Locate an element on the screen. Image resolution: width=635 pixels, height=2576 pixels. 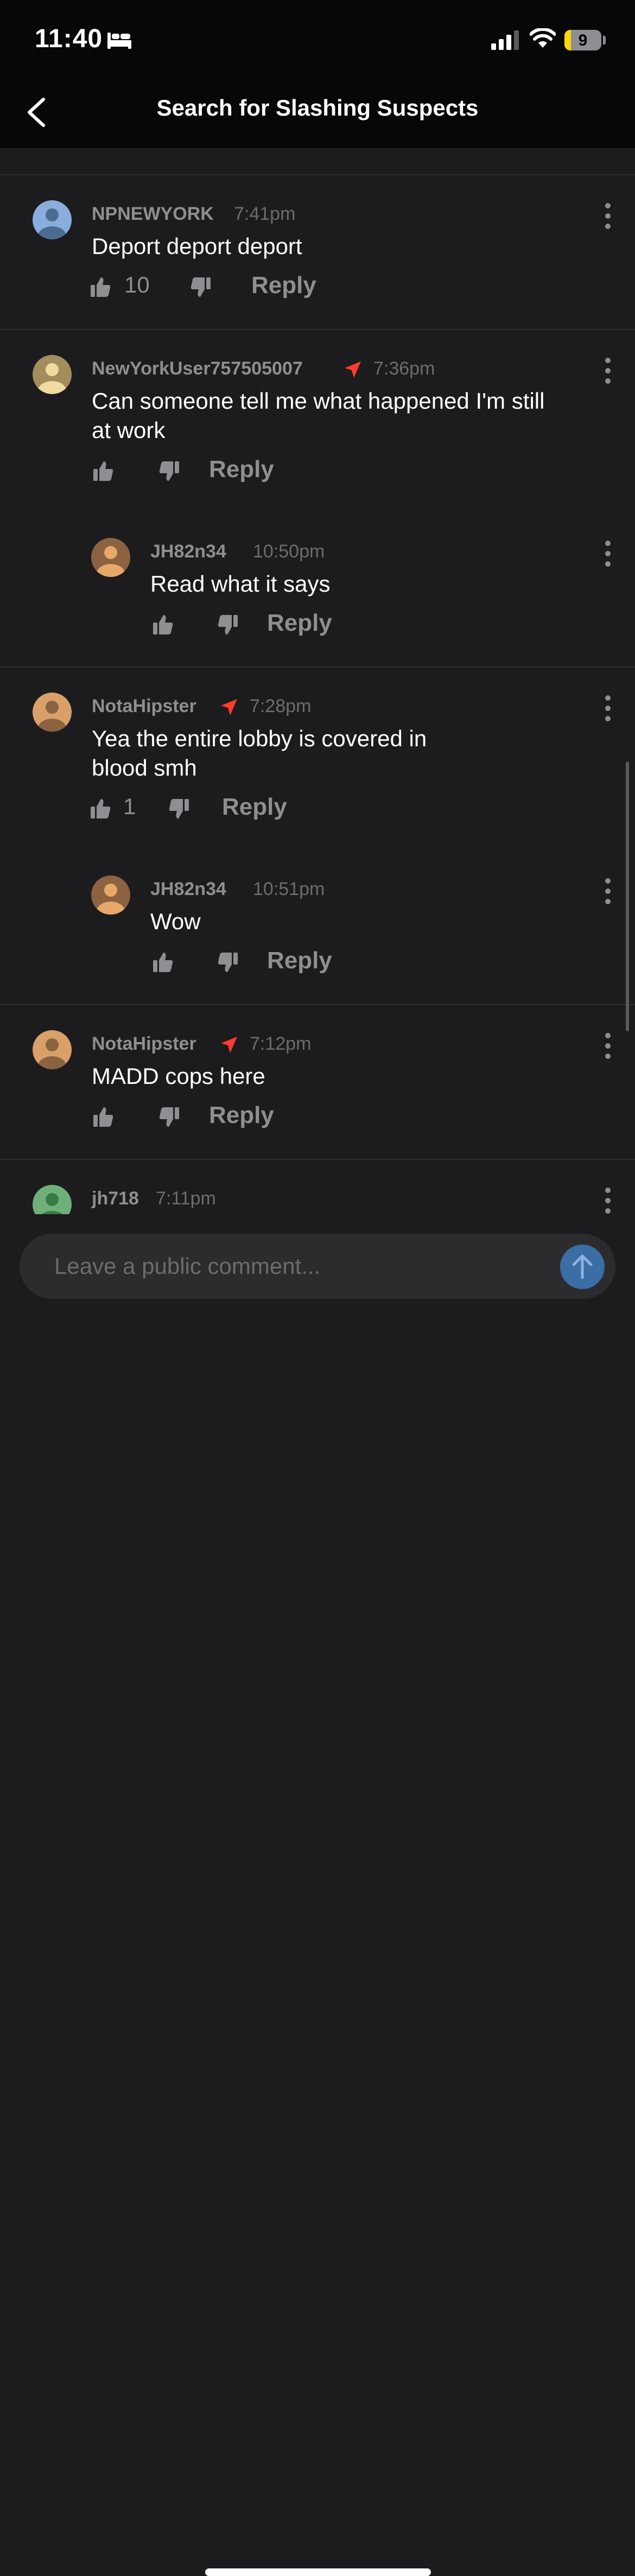
status-time: 11:40 is located at coordinates (69, 38).